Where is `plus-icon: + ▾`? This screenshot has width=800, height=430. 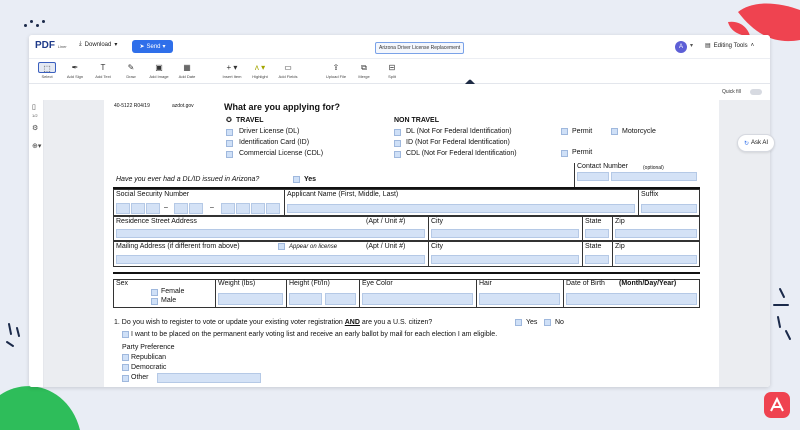
plus-icon: + ▾ is located at coordinates (232, 67).